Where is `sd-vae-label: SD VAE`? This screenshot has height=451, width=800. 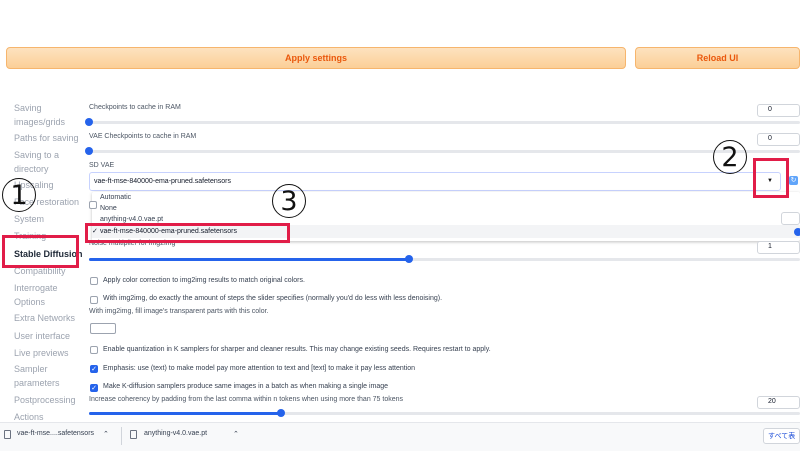 sd-vae-label: SD VAE is located at coordinates (102, 165).